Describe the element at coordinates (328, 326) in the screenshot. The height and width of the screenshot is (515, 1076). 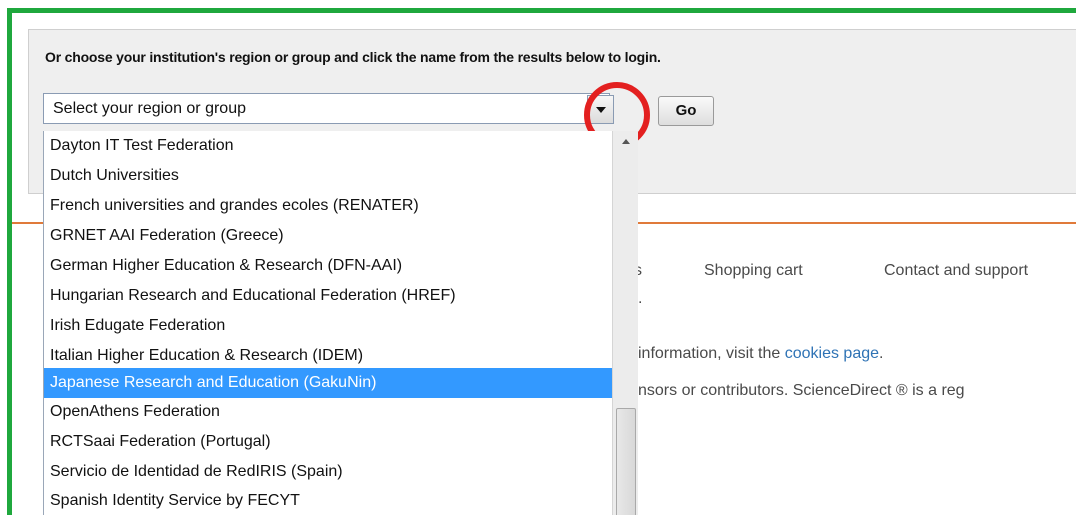
I see `dropdown-option: Irish Edugate Federation` at that location.